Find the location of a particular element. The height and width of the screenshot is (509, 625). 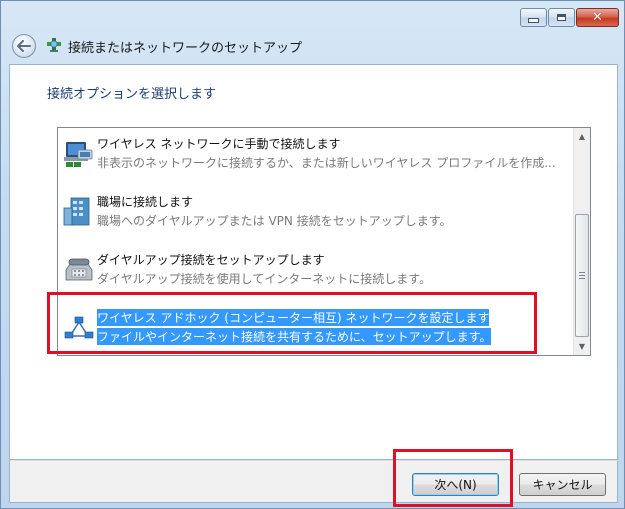

minimize-button is located at coordinates (533, 17).